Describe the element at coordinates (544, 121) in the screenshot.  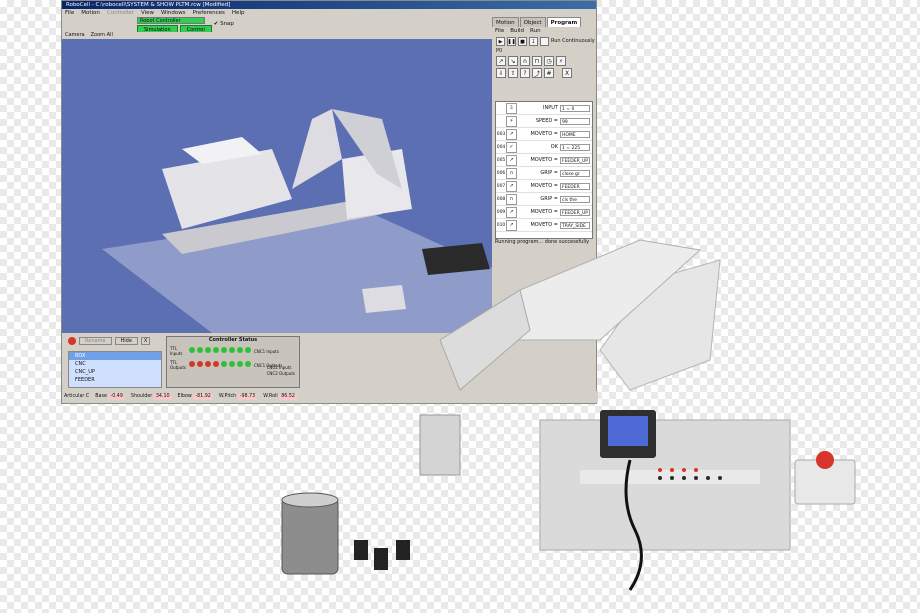
I see `program-row: ⚡ SPEED = 99` at that location.